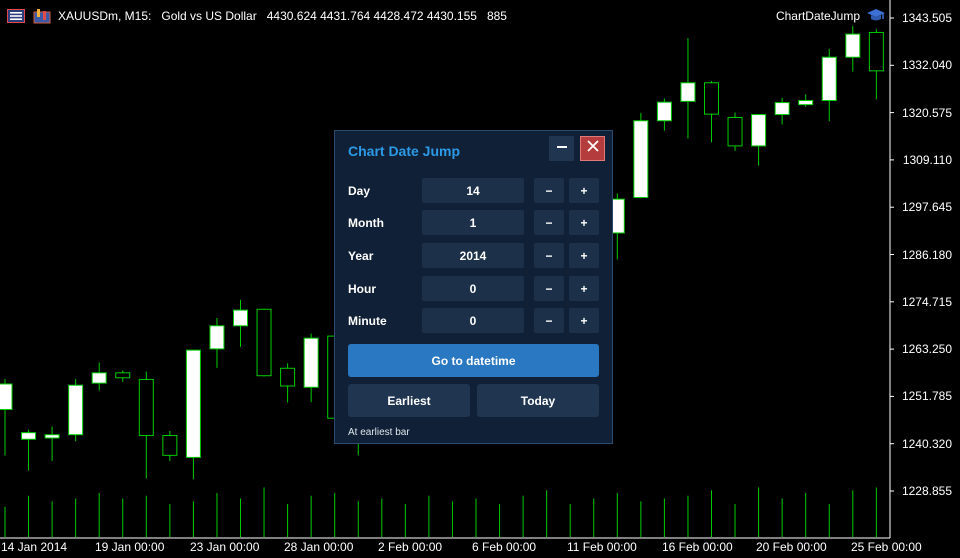 The image size is (960, 558). I want to click on status-text: At earliest bar, so click(379, 432).